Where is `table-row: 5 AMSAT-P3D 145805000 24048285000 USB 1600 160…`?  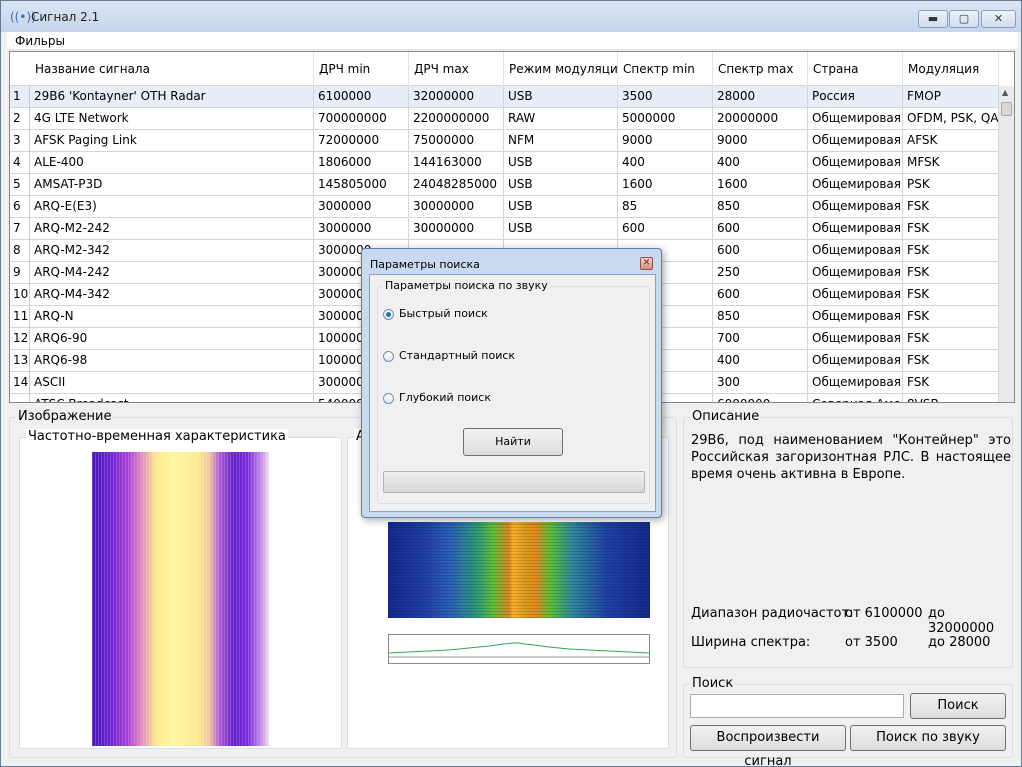 table-row: 5 AMSAT-P3D 145805000 24048285000 USB 1600 160… is located at coordinates (504, 185).